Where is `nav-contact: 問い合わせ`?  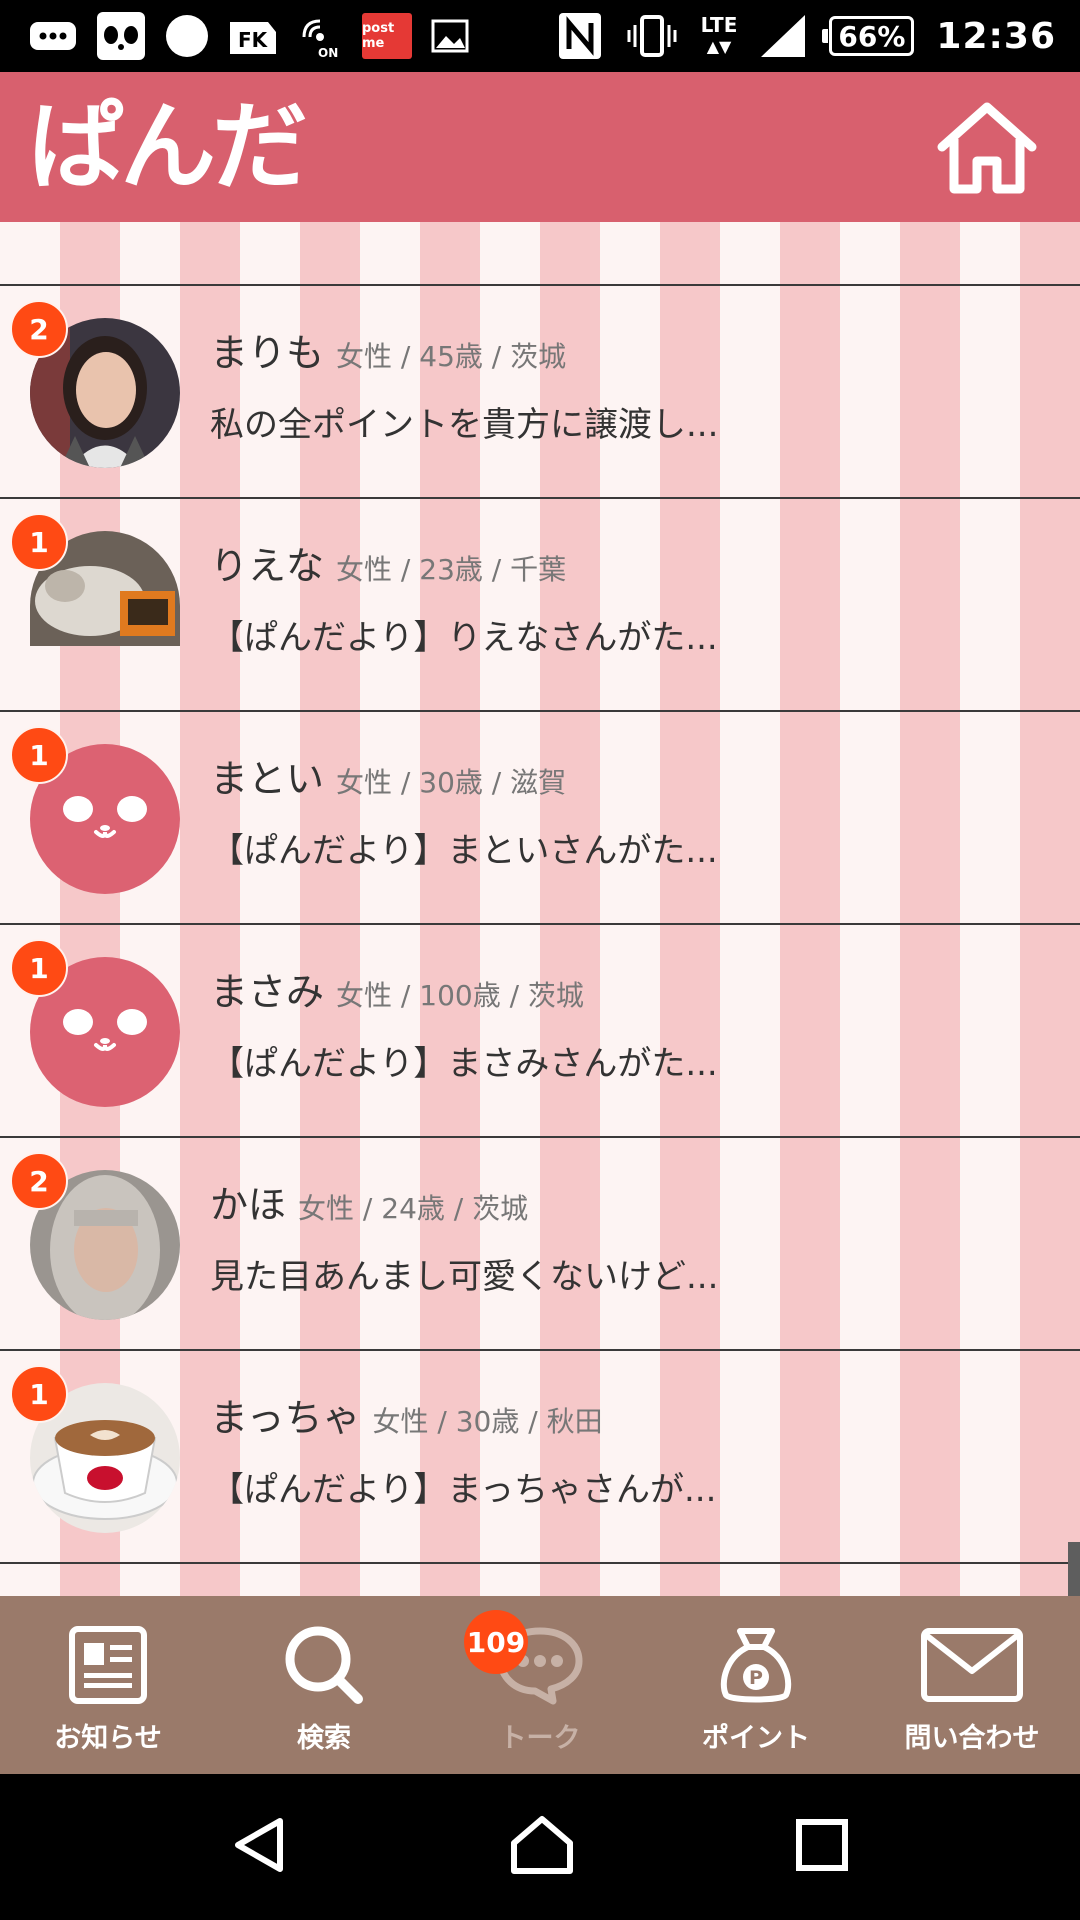
nav-contact: 問い合わせ is located at coordinates (972, 1685).